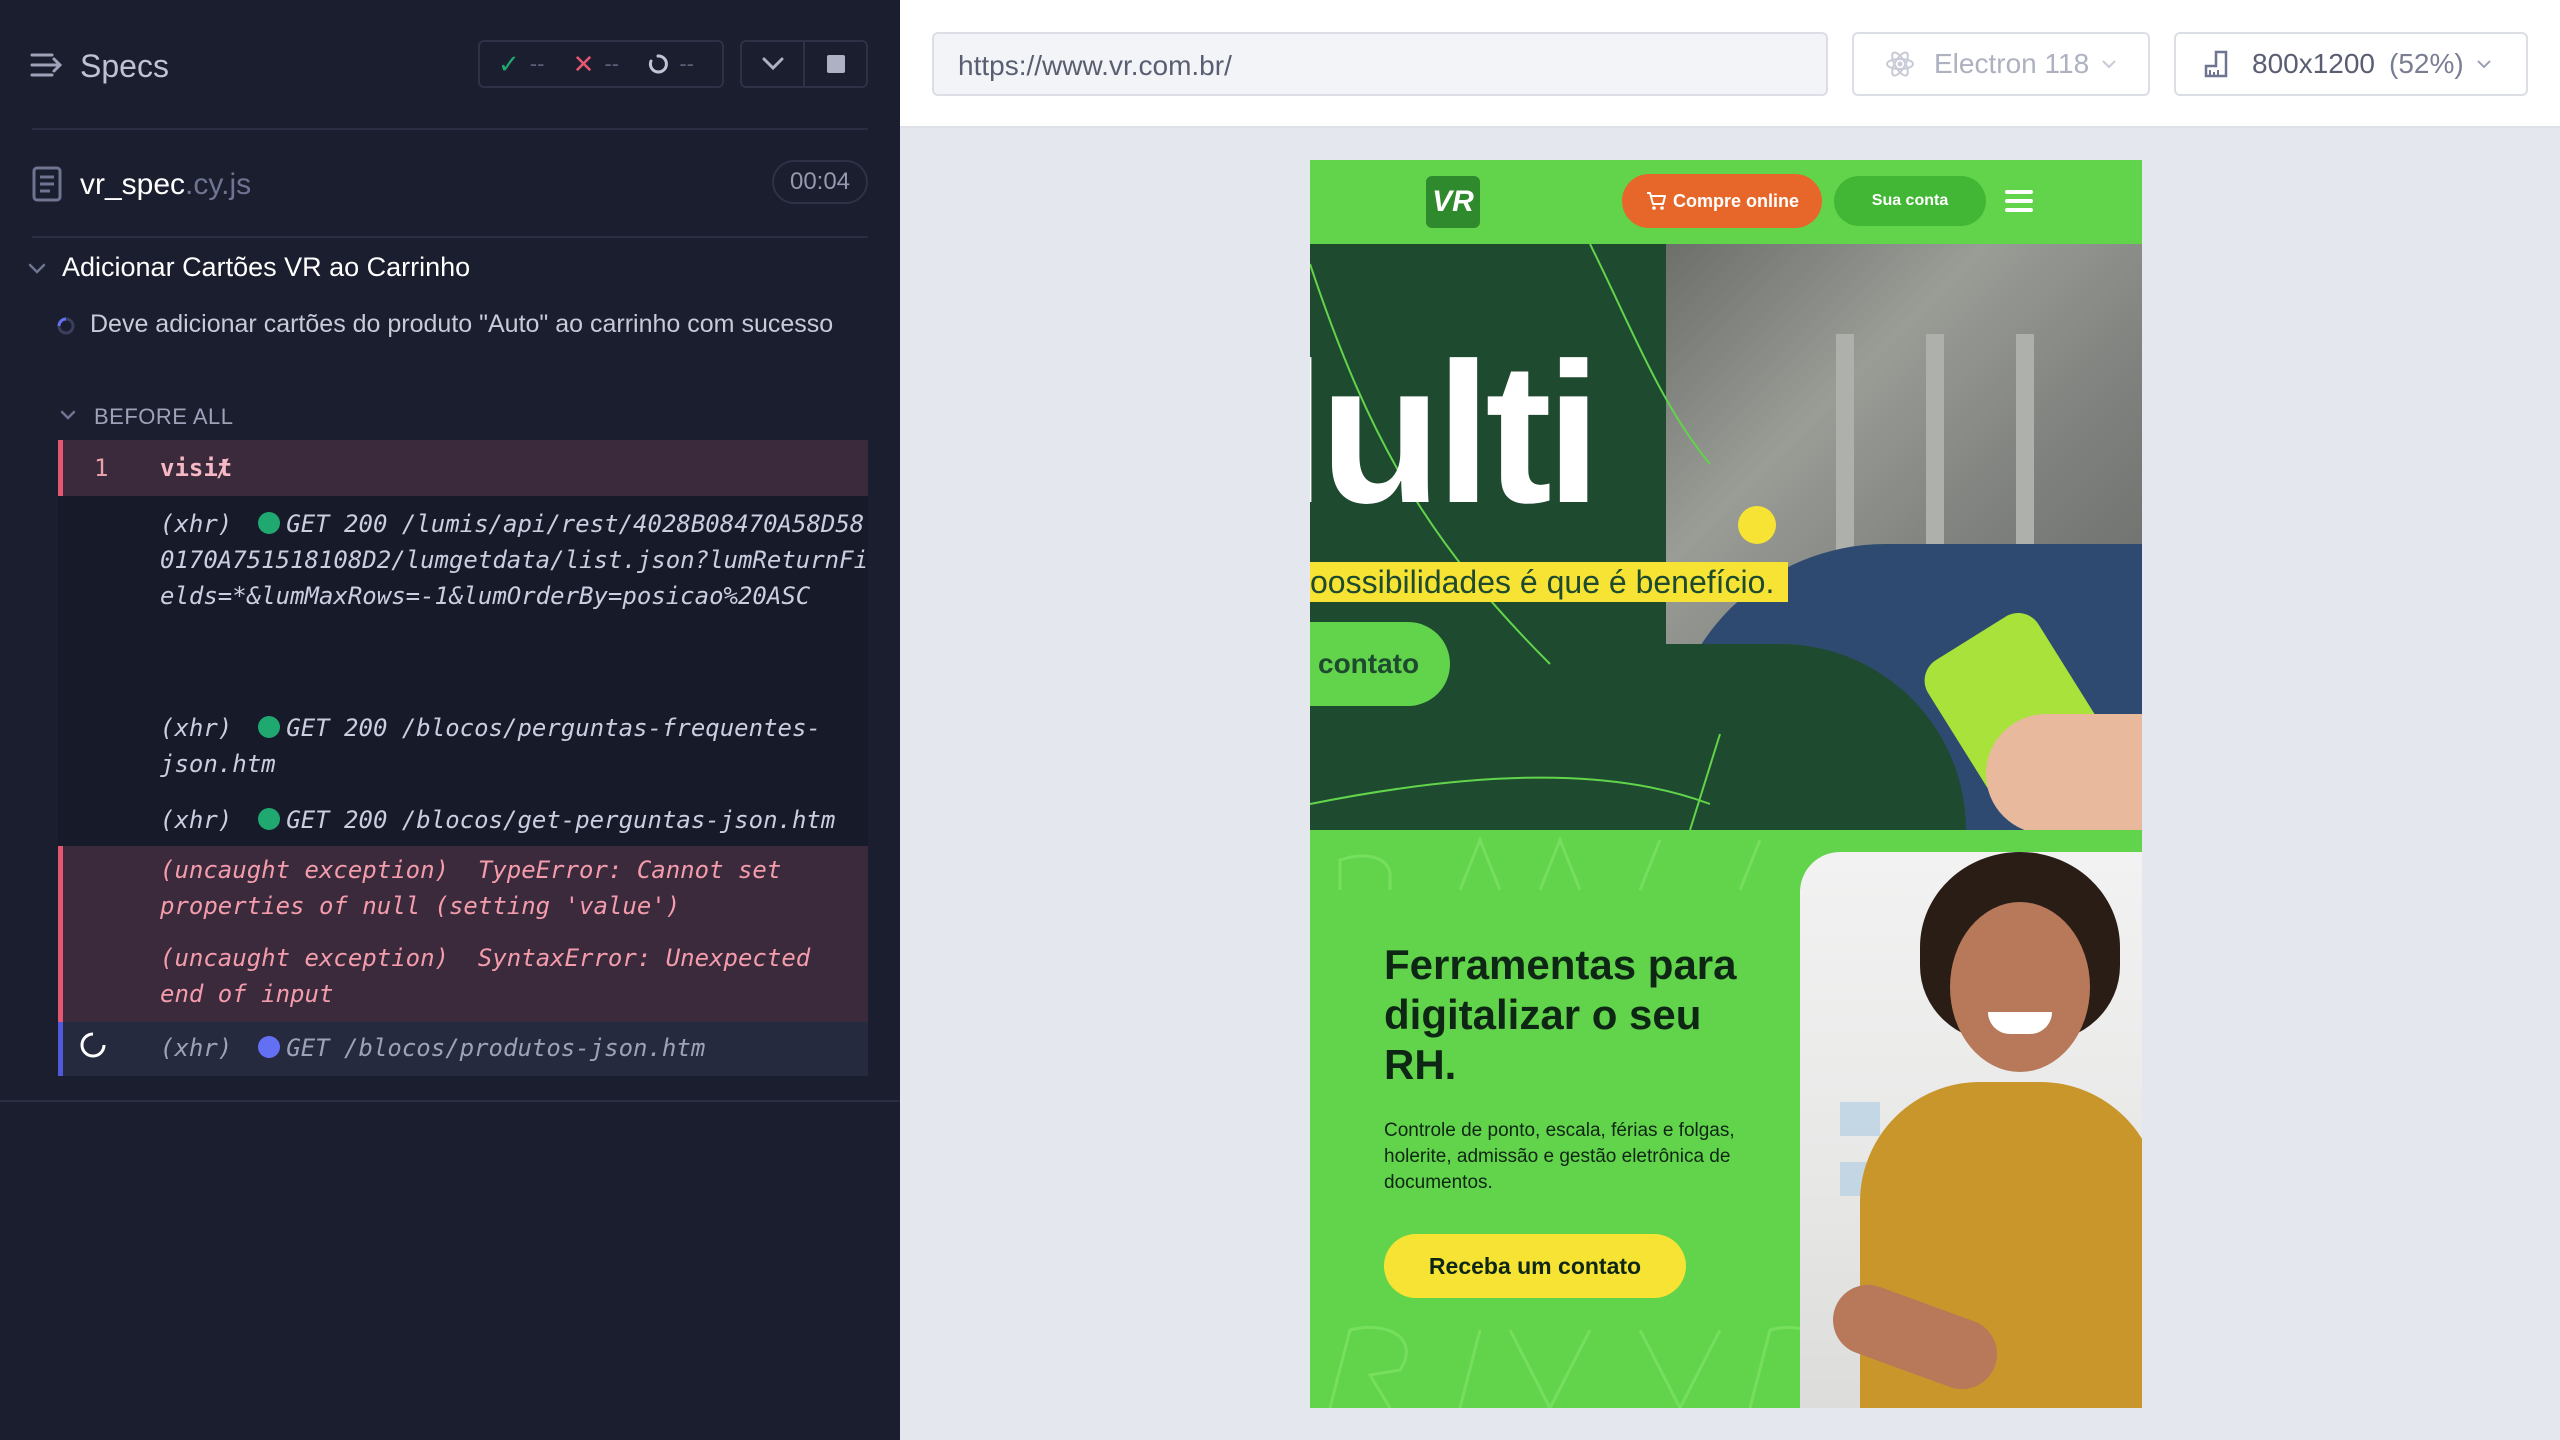 The height and width of the screenshot is (1440, 2560). What do you see at coordinates (2012, 63) in the screenshot?
I see `browser-name: Electron 118` at bounding box center [2012, 63].